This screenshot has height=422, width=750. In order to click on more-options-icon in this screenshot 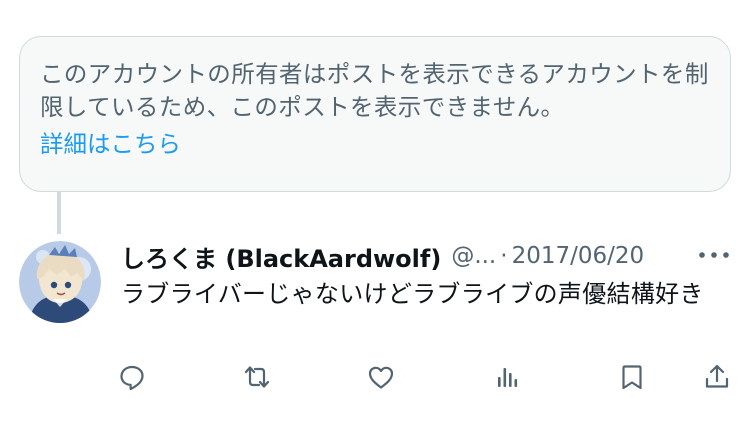, I will do `click(714, 255)`.